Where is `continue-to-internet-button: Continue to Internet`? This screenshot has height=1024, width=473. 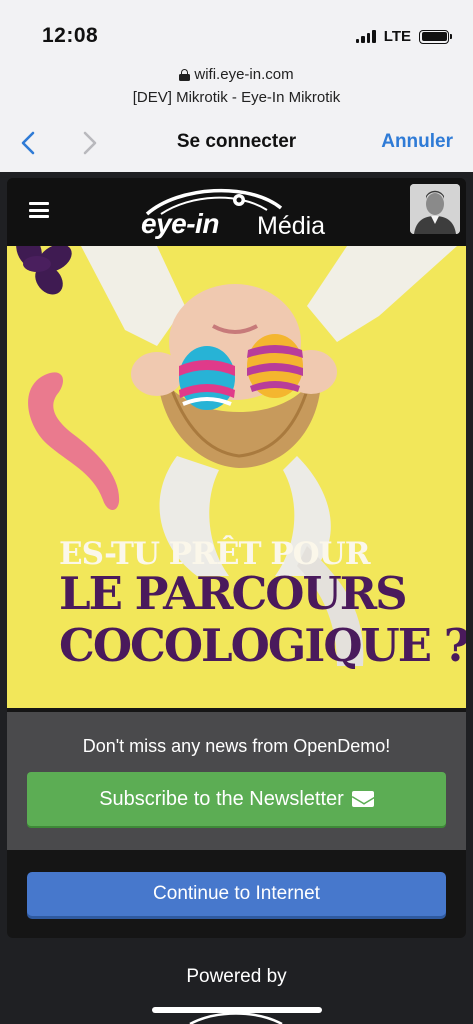 continue-to-internet-button: Continue to Internet is located at coordinates (236, 894).